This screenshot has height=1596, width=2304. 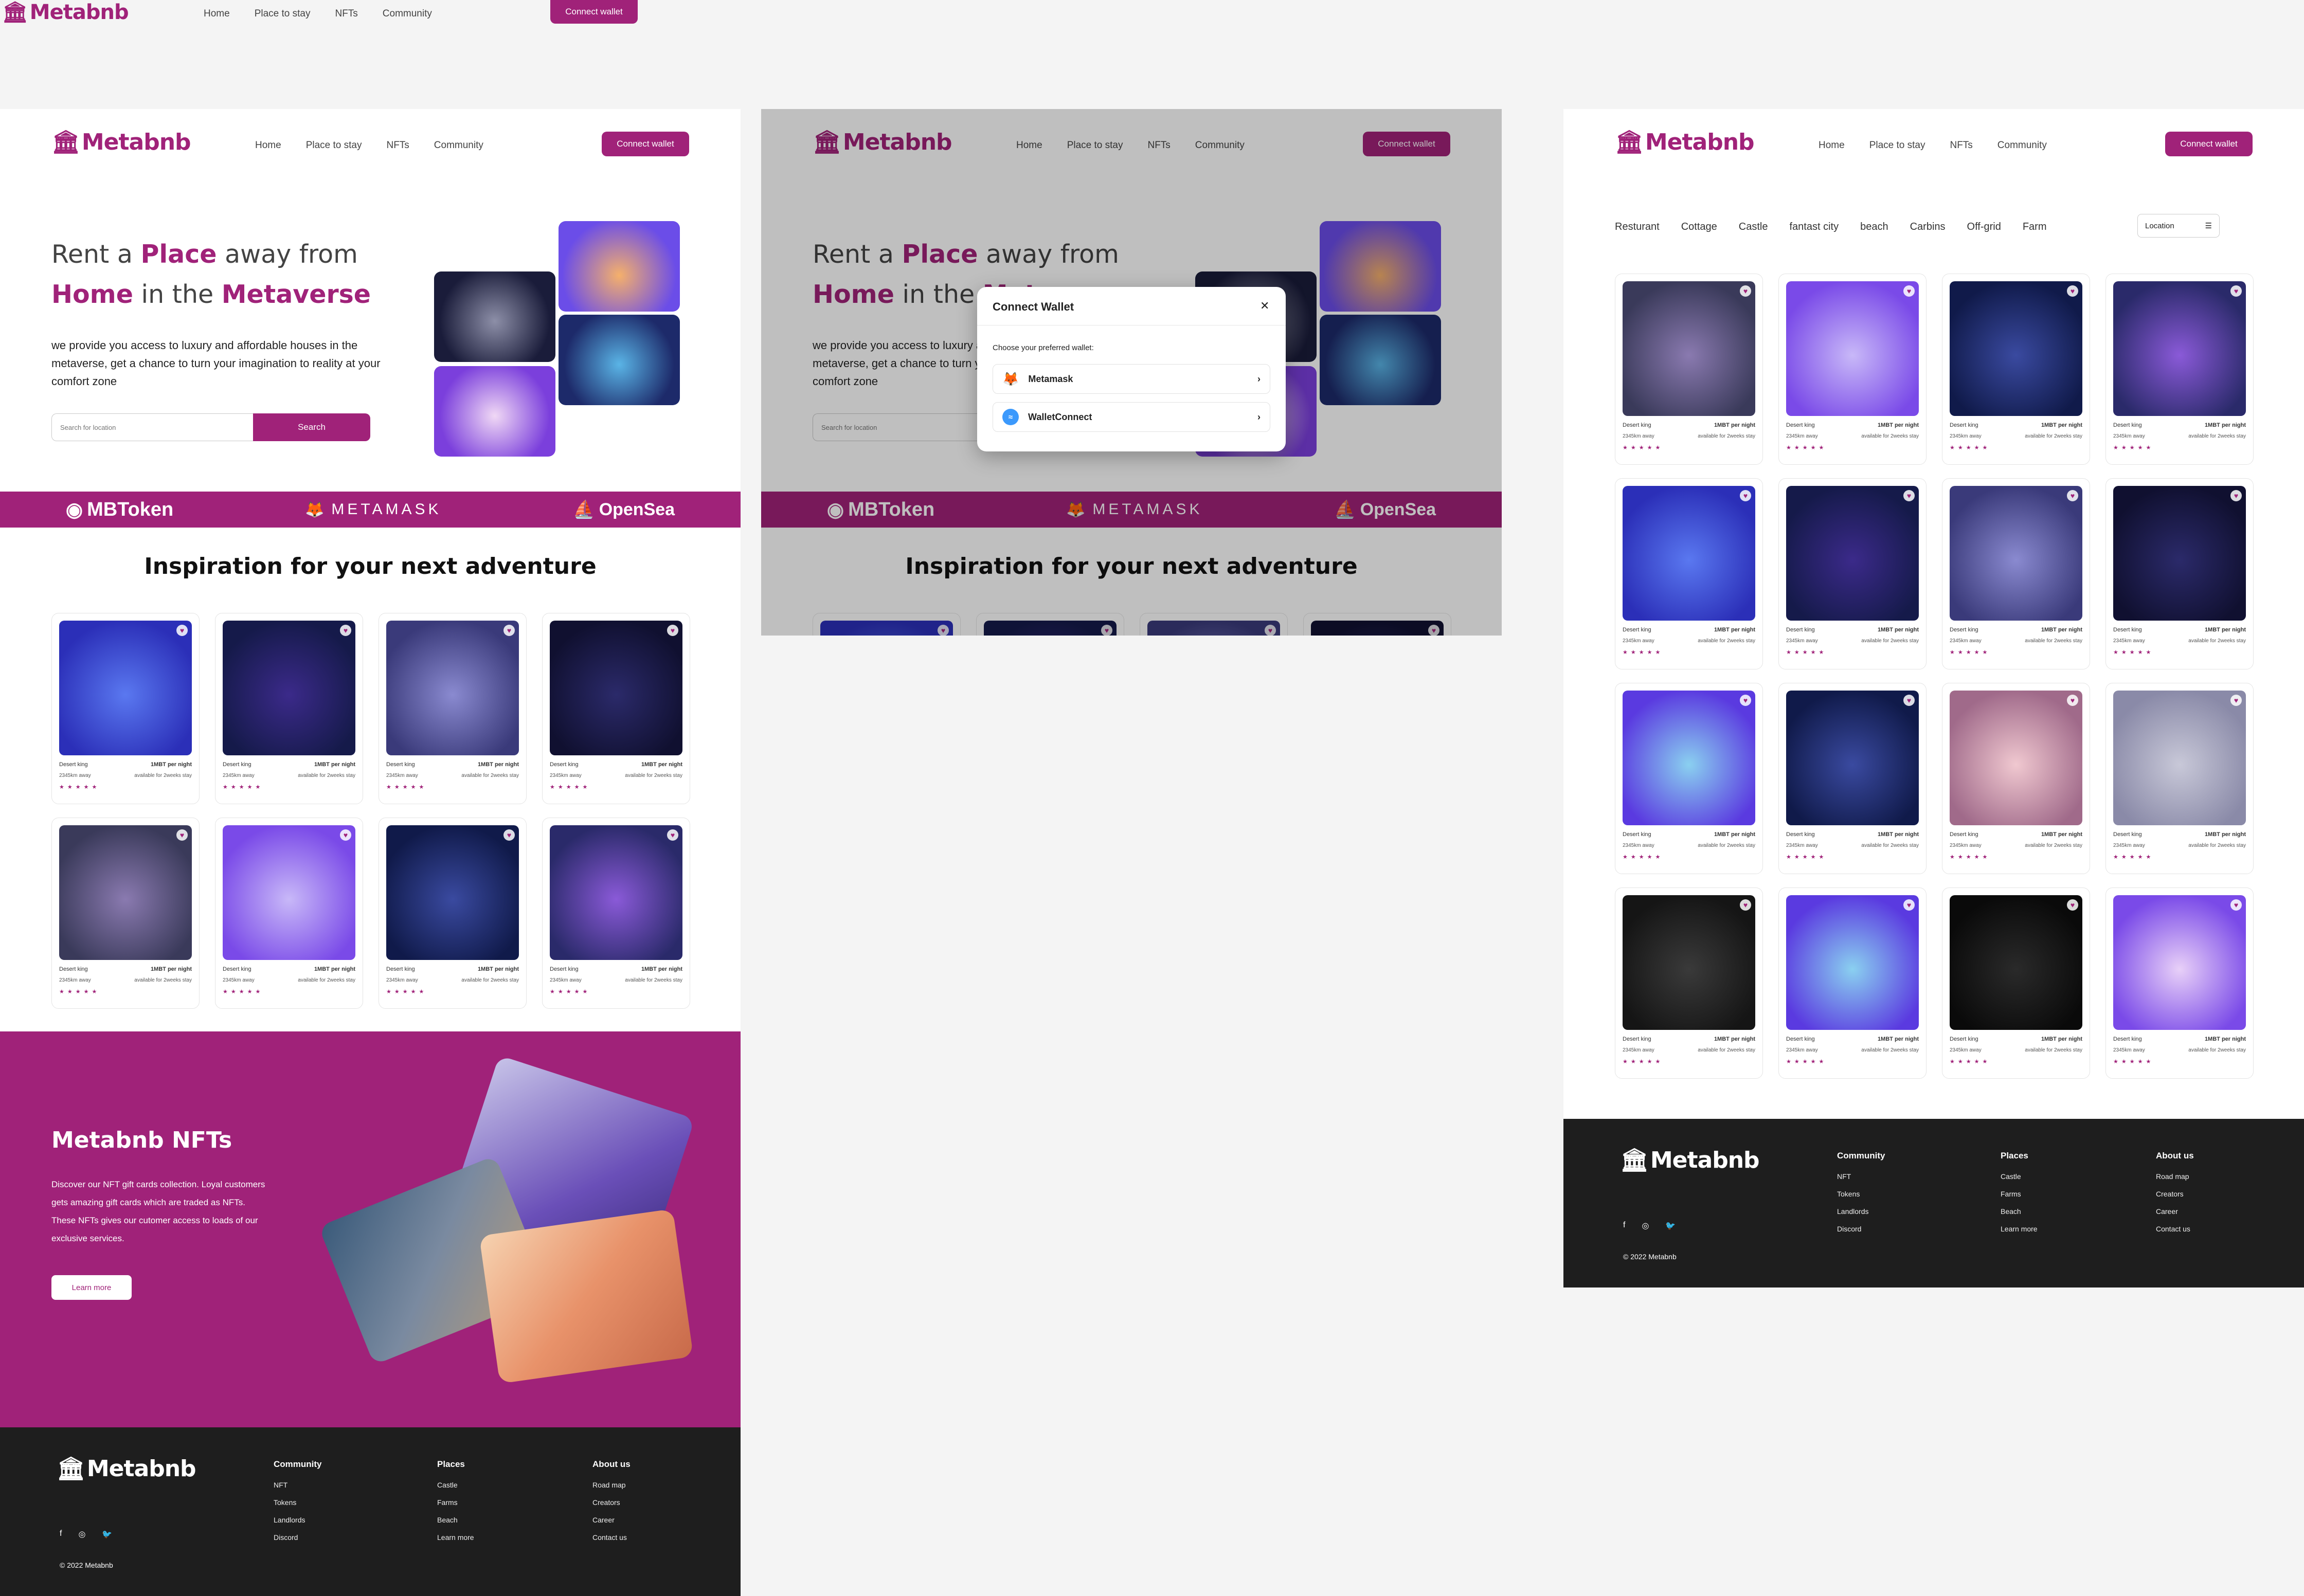 I want to click on top-logo: 🏛 Metabnb, so click(x=65, y=12).